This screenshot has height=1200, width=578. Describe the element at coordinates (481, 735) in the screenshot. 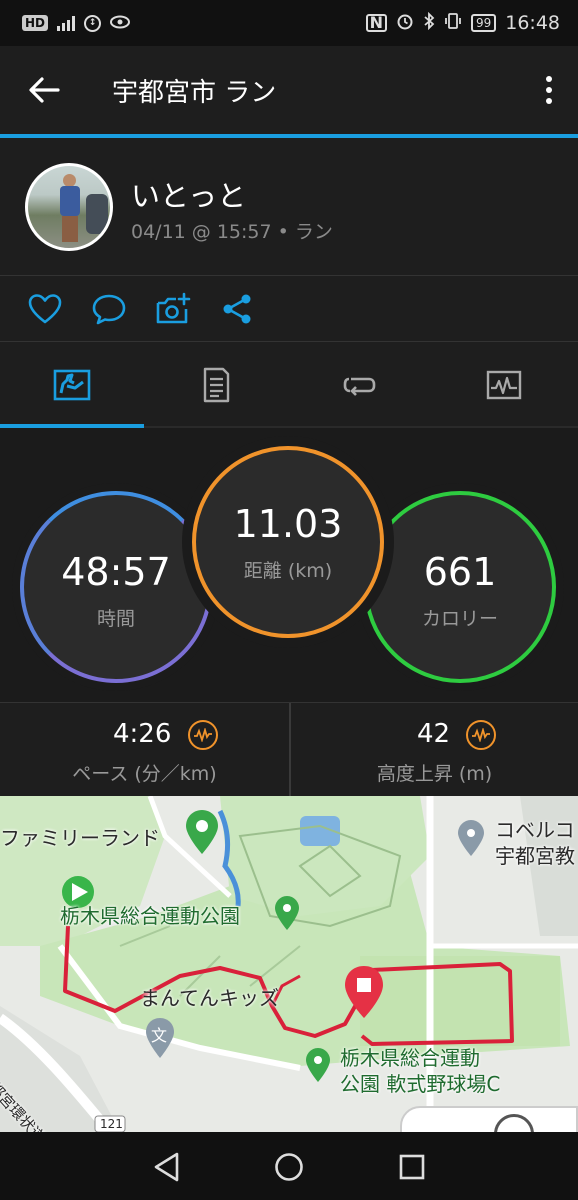

I see `ascent-chart-icon` at that location.